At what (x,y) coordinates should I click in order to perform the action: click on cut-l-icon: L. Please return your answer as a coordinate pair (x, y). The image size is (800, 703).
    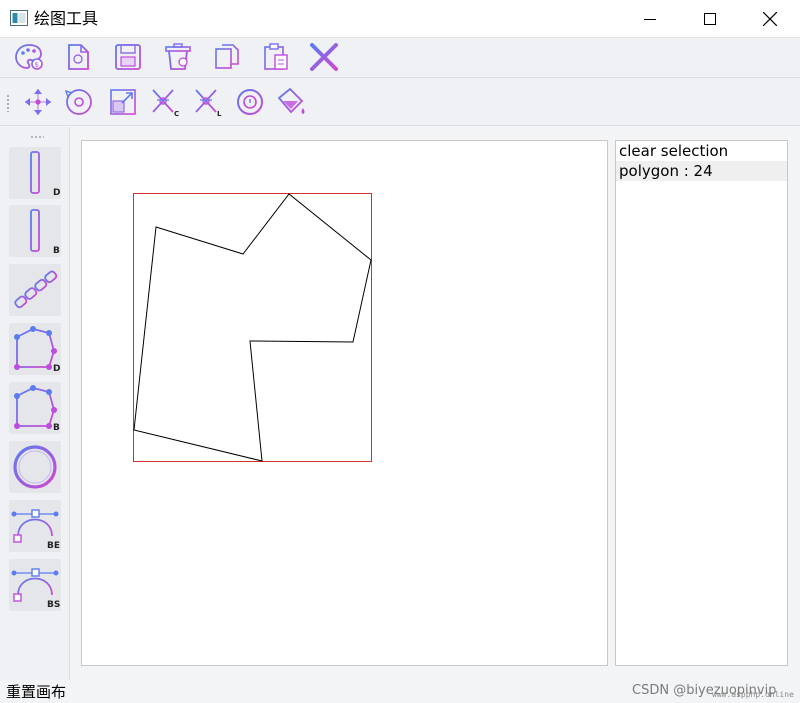
    Looking at the image, I should click on (208, 103).